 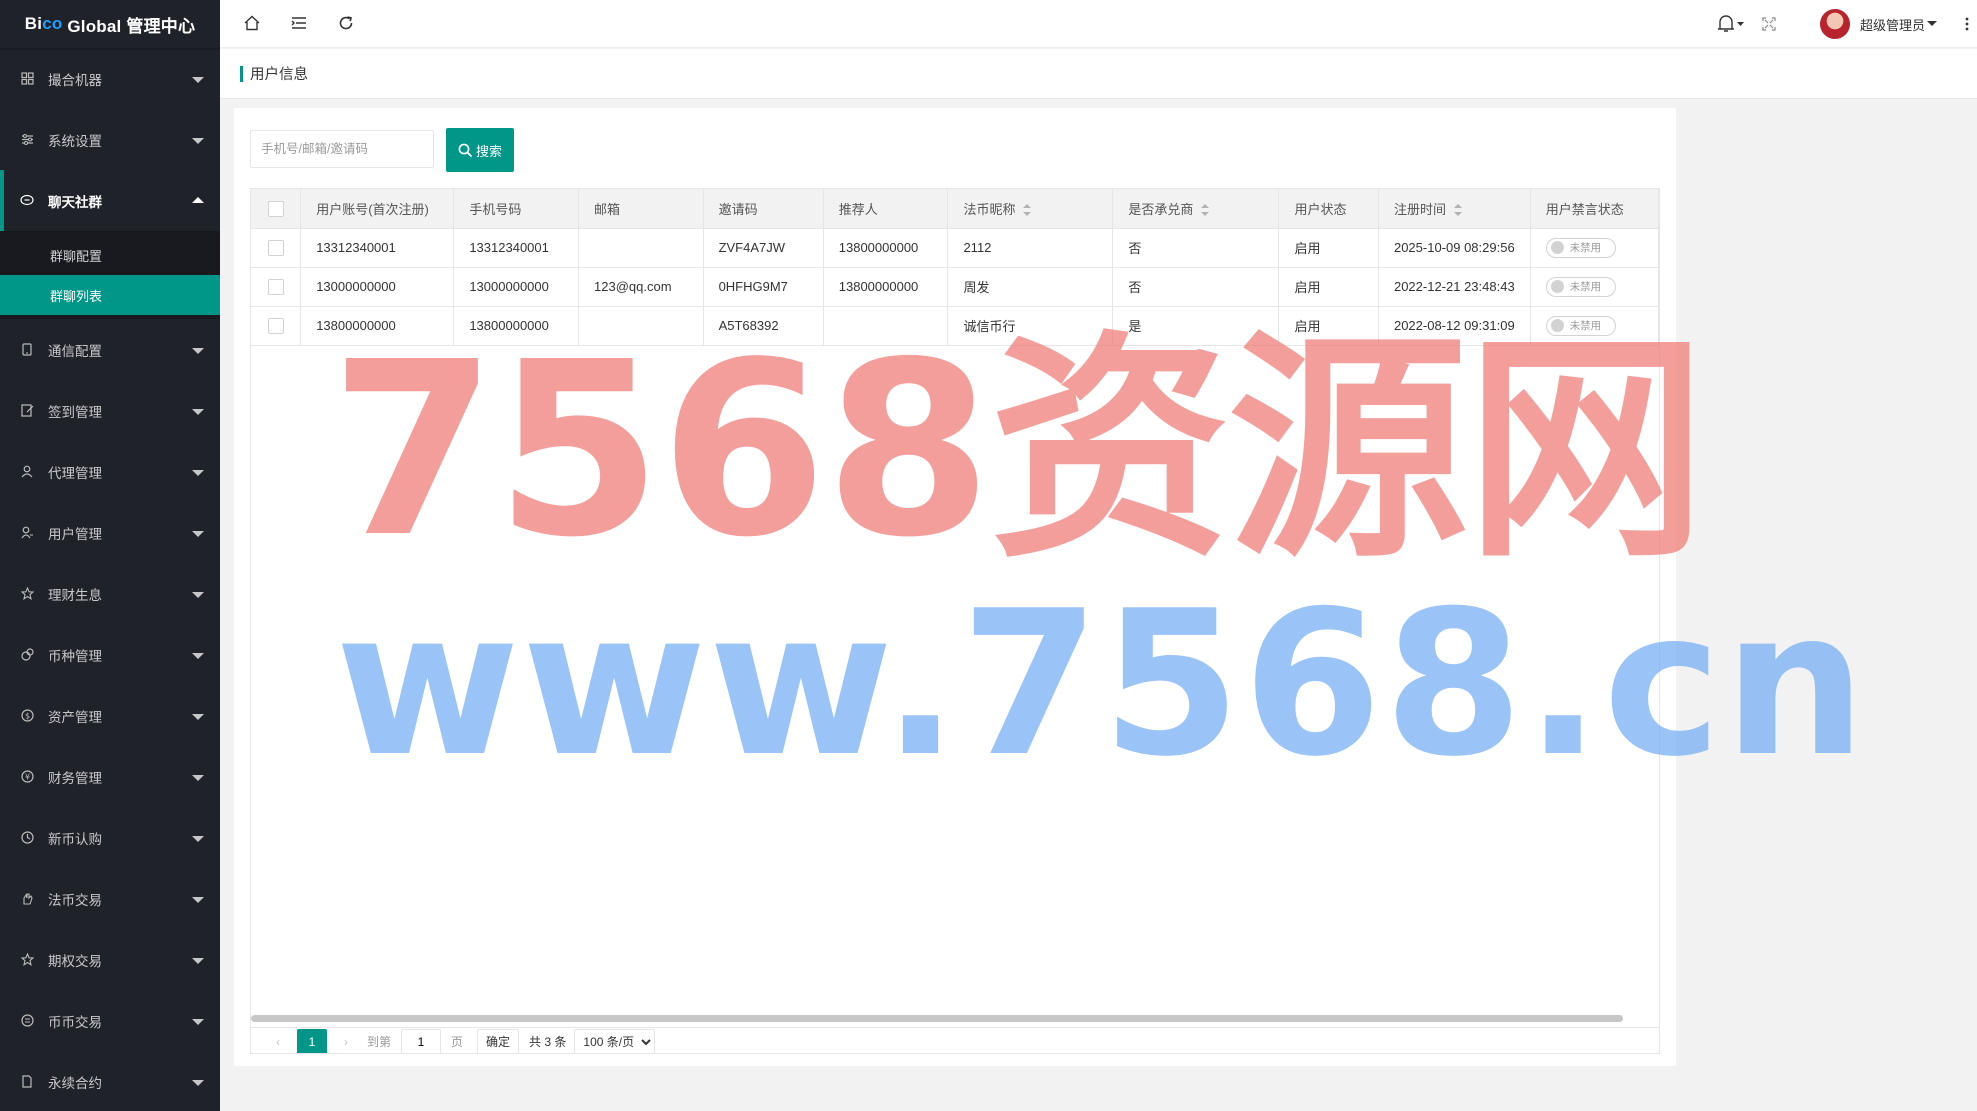 I want to click on row-select-cell, so click(x=276, y=248).